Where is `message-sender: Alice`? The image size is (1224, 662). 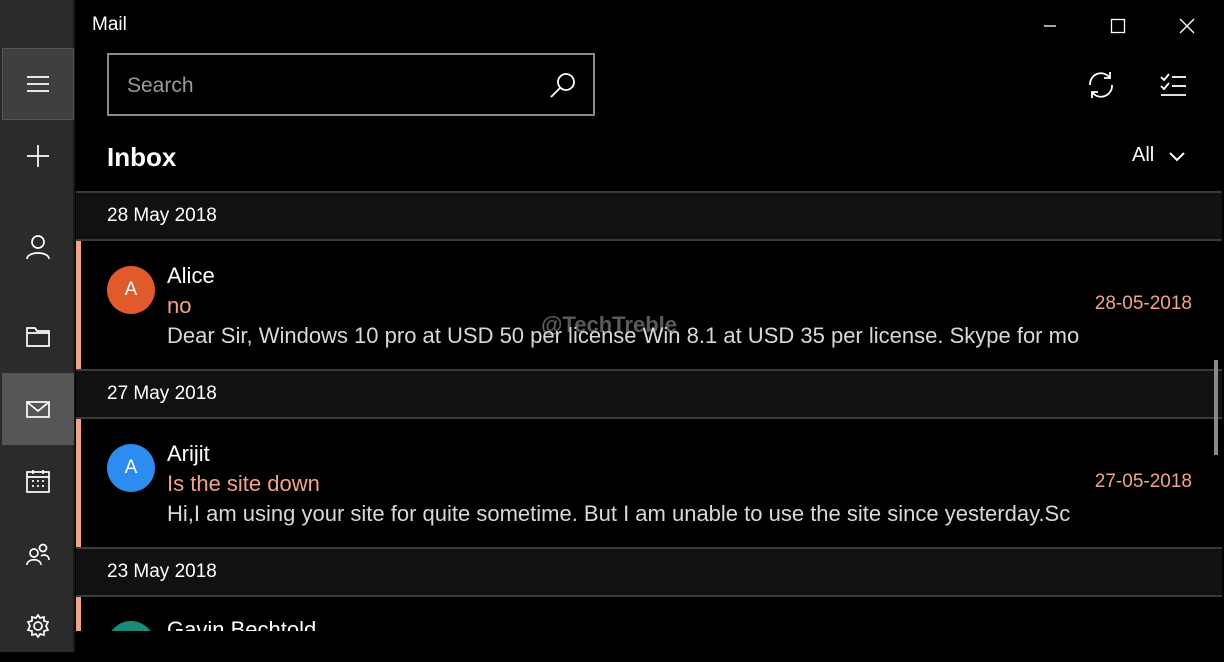 message-sender: Alice is located at coordinates (191, 275).